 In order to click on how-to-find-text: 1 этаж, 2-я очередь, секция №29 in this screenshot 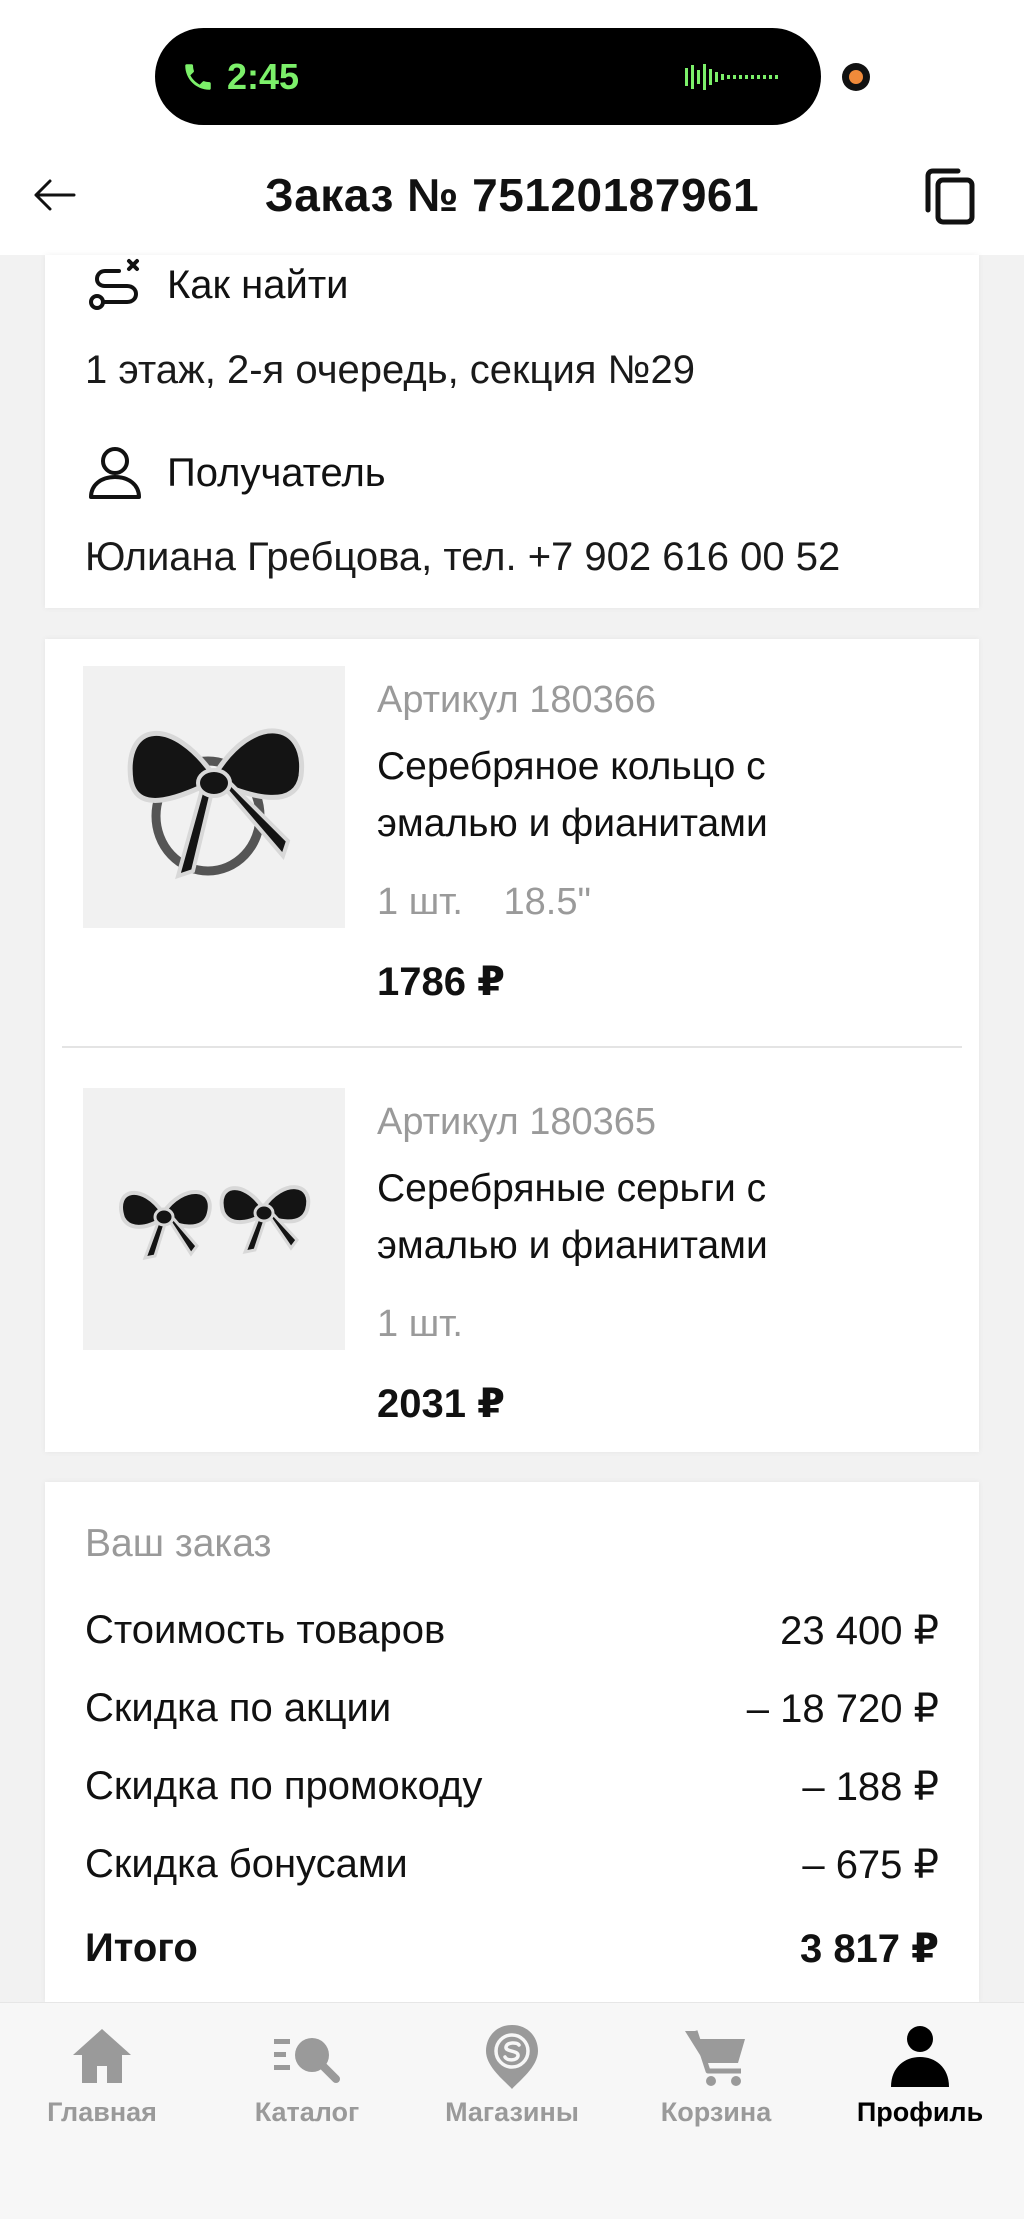, I will do `click(390, 370)`.